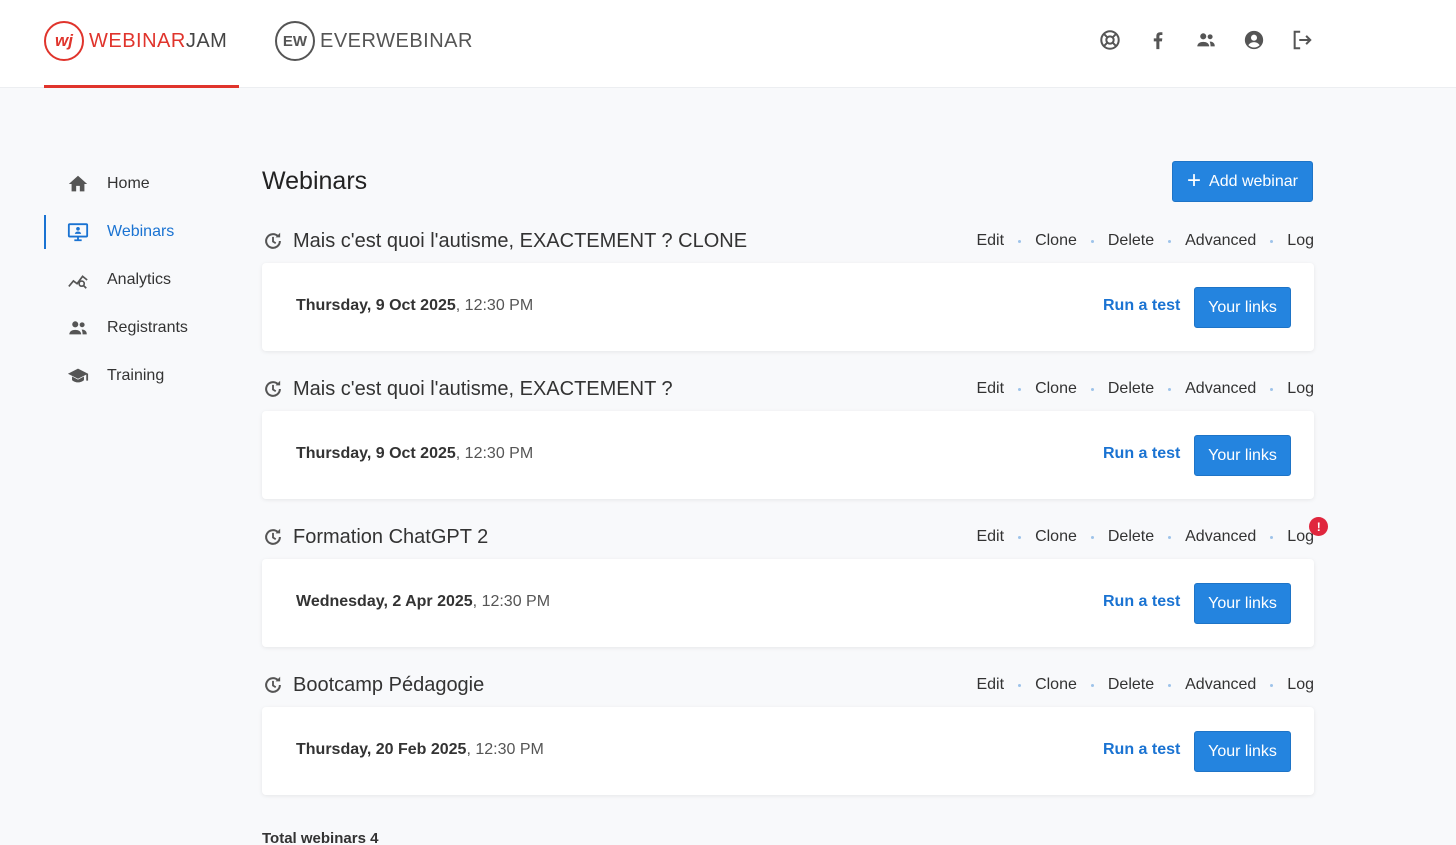 The image size is (1456, 845). I want to click on total-webinars-count: Total webinars 4, so click(320, 837).